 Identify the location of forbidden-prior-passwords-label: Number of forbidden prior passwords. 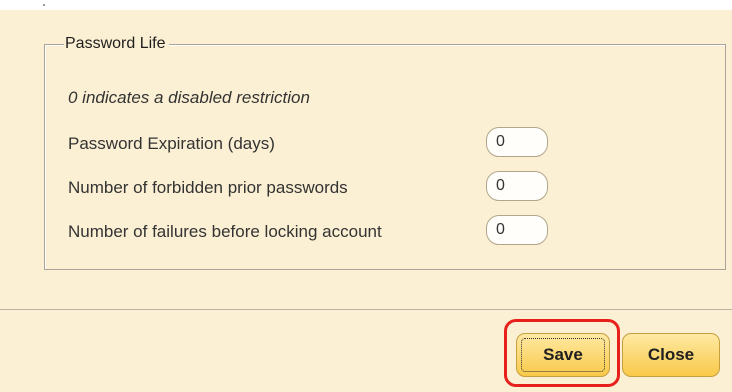
(208, 187).